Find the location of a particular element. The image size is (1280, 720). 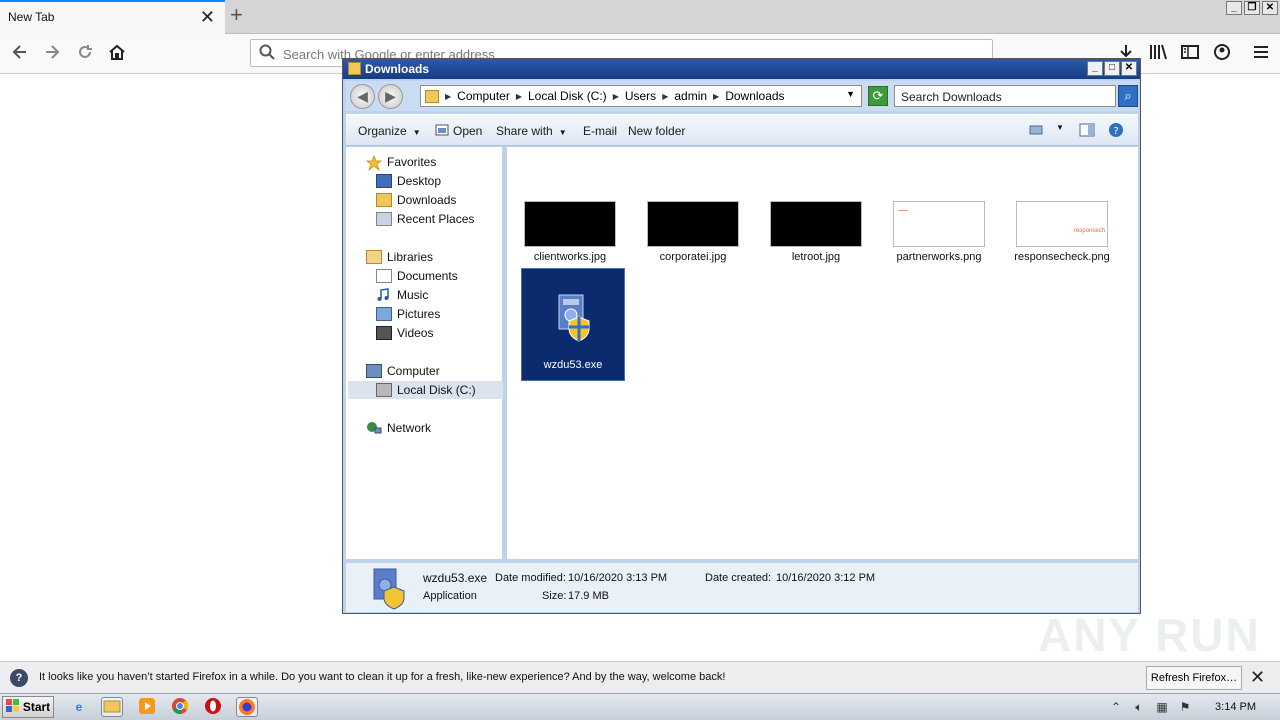

star-icon is located at coordinates (374, 163).